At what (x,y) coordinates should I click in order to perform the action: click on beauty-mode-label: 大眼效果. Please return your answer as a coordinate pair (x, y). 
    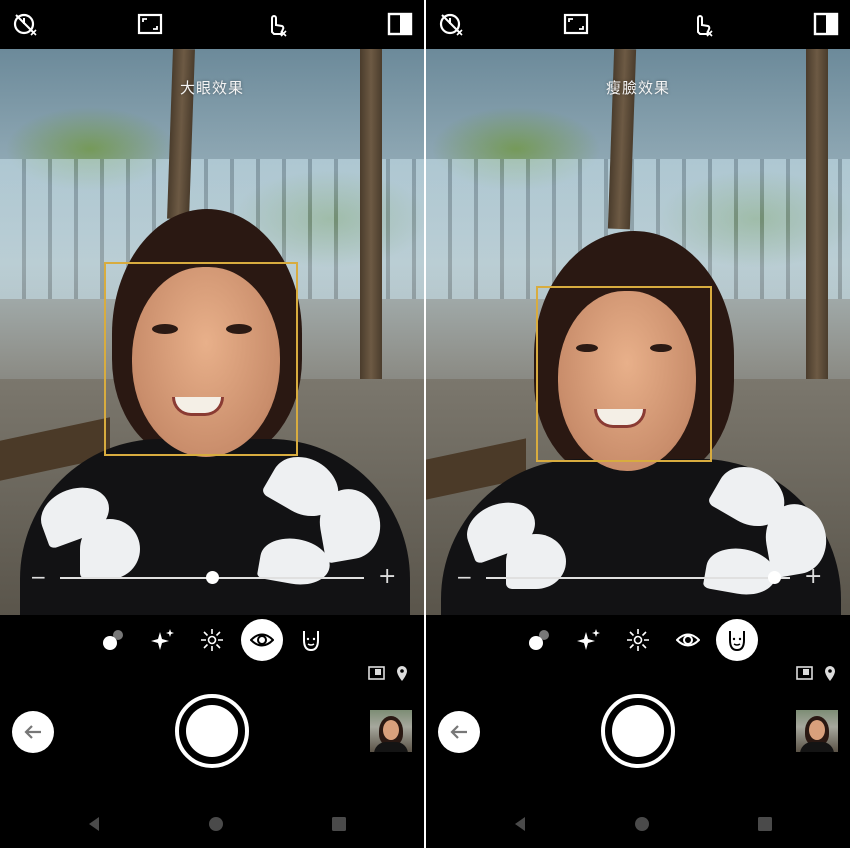
    Looking at the image, I should click on (211, 88).